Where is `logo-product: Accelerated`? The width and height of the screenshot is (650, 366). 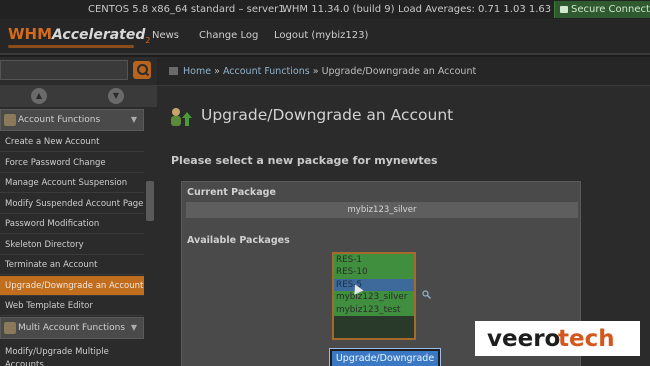
logo-product: Accelerated is located at coordinates (99, 35).